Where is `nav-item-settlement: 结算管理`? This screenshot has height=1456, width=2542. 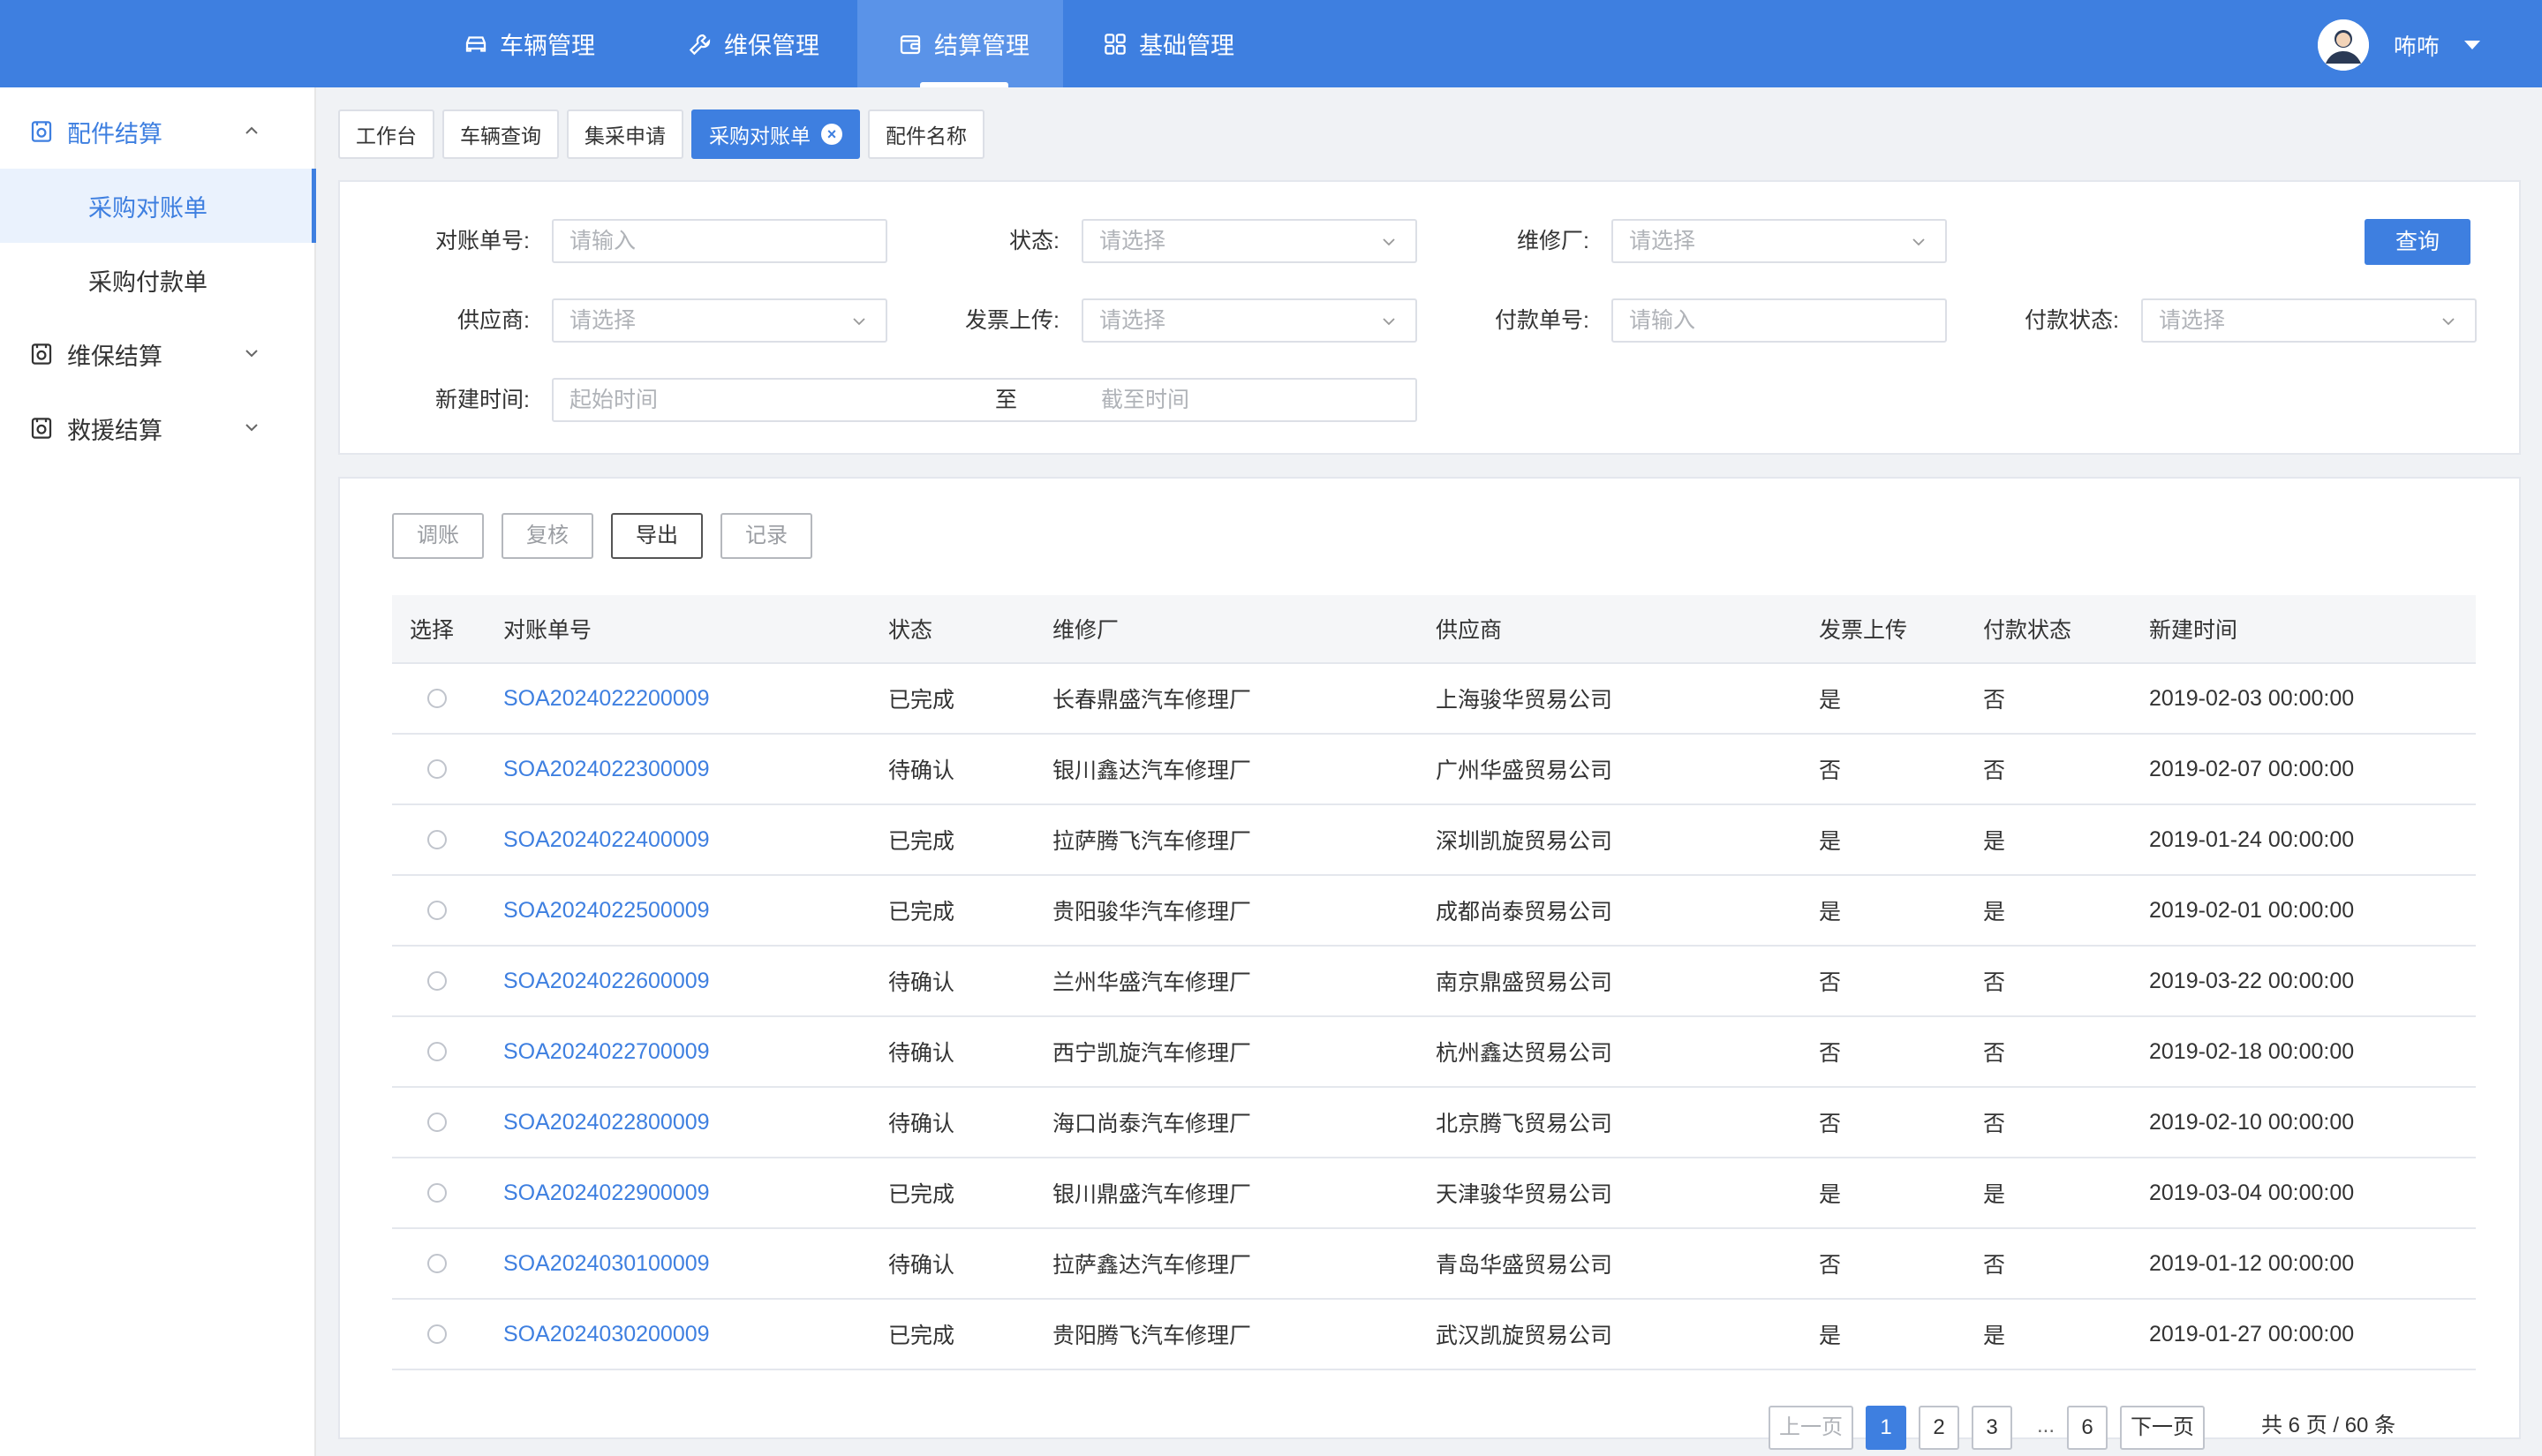
nav-item-settlement: 结算管理 is located at coordinates (960, 43).